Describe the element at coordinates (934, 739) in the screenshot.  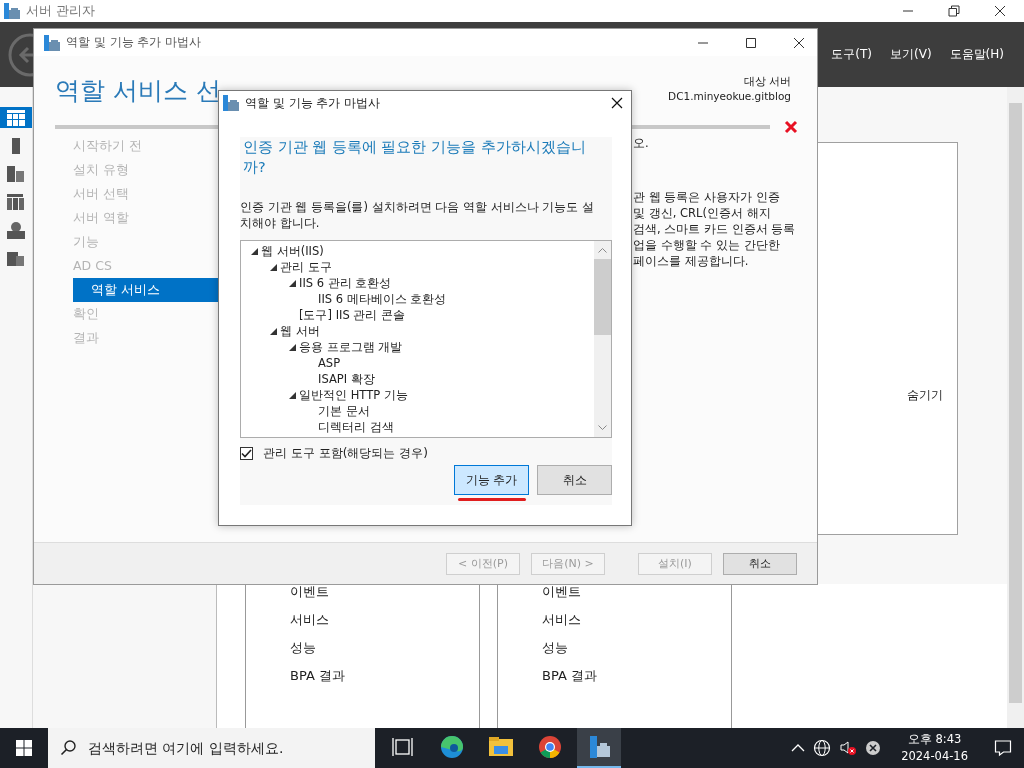
I see `clock-time: 오후 8:43` at that location.